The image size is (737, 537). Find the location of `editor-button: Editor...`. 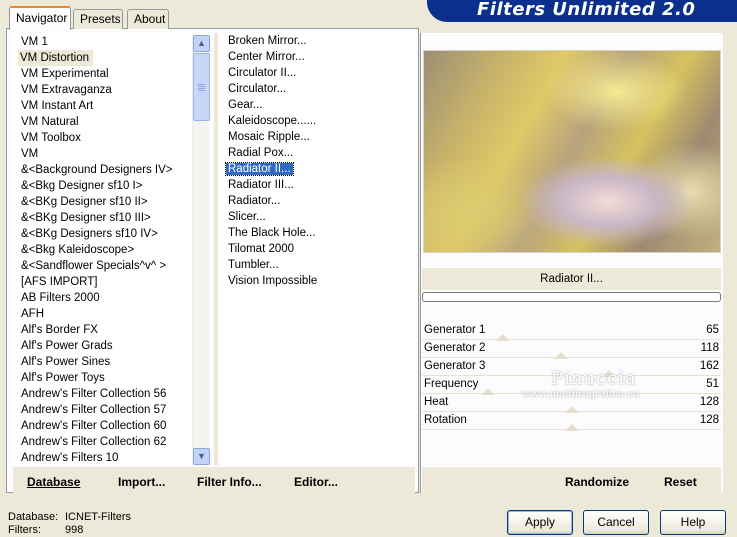

editor-button: Editor... is located at coordinates (316, 482).